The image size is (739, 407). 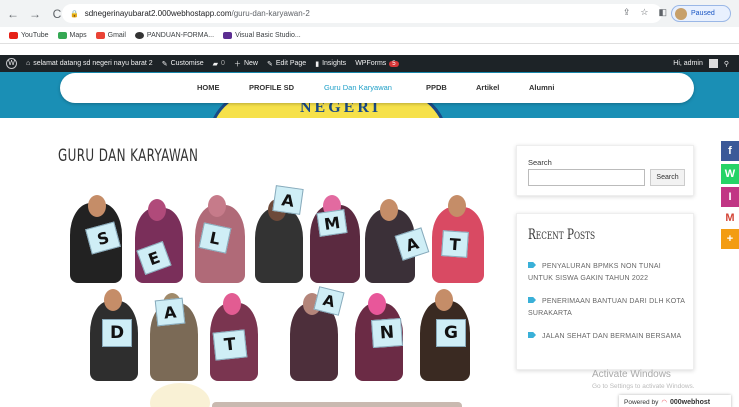 What do you see at coordinates (100, 35) in the screenshot?
I see `gmail-icon` at bounding box center [100, 35].